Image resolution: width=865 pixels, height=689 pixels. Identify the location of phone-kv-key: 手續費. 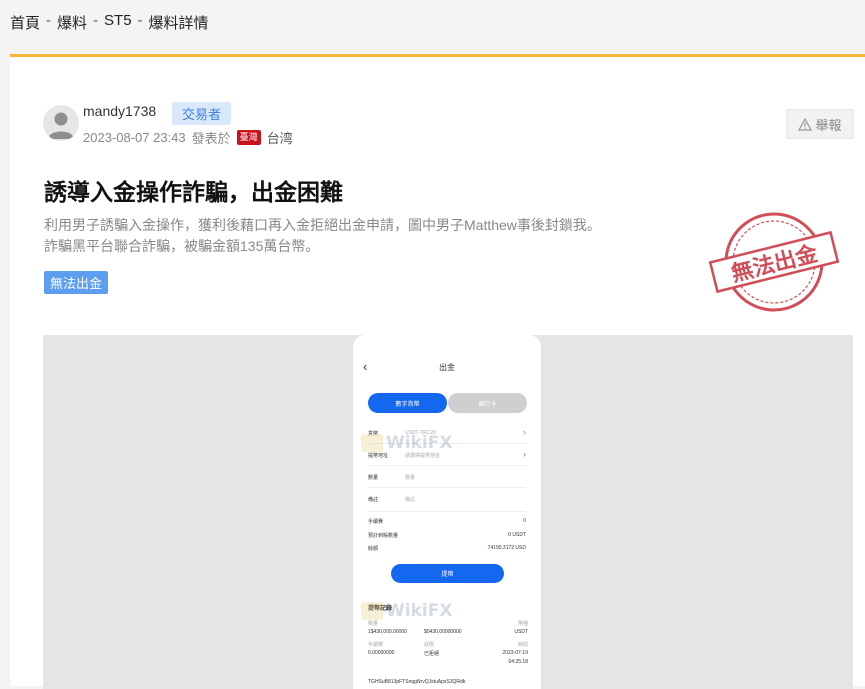
(376, 522).